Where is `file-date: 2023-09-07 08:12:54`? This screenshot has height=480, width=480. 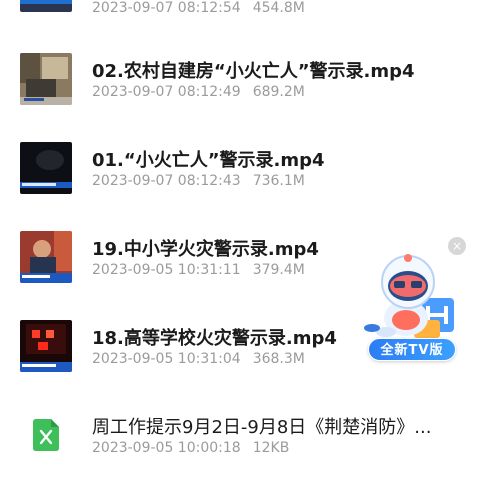 file-date: 2023-09-07 08:12:54 is located at coordinates (166, 8).